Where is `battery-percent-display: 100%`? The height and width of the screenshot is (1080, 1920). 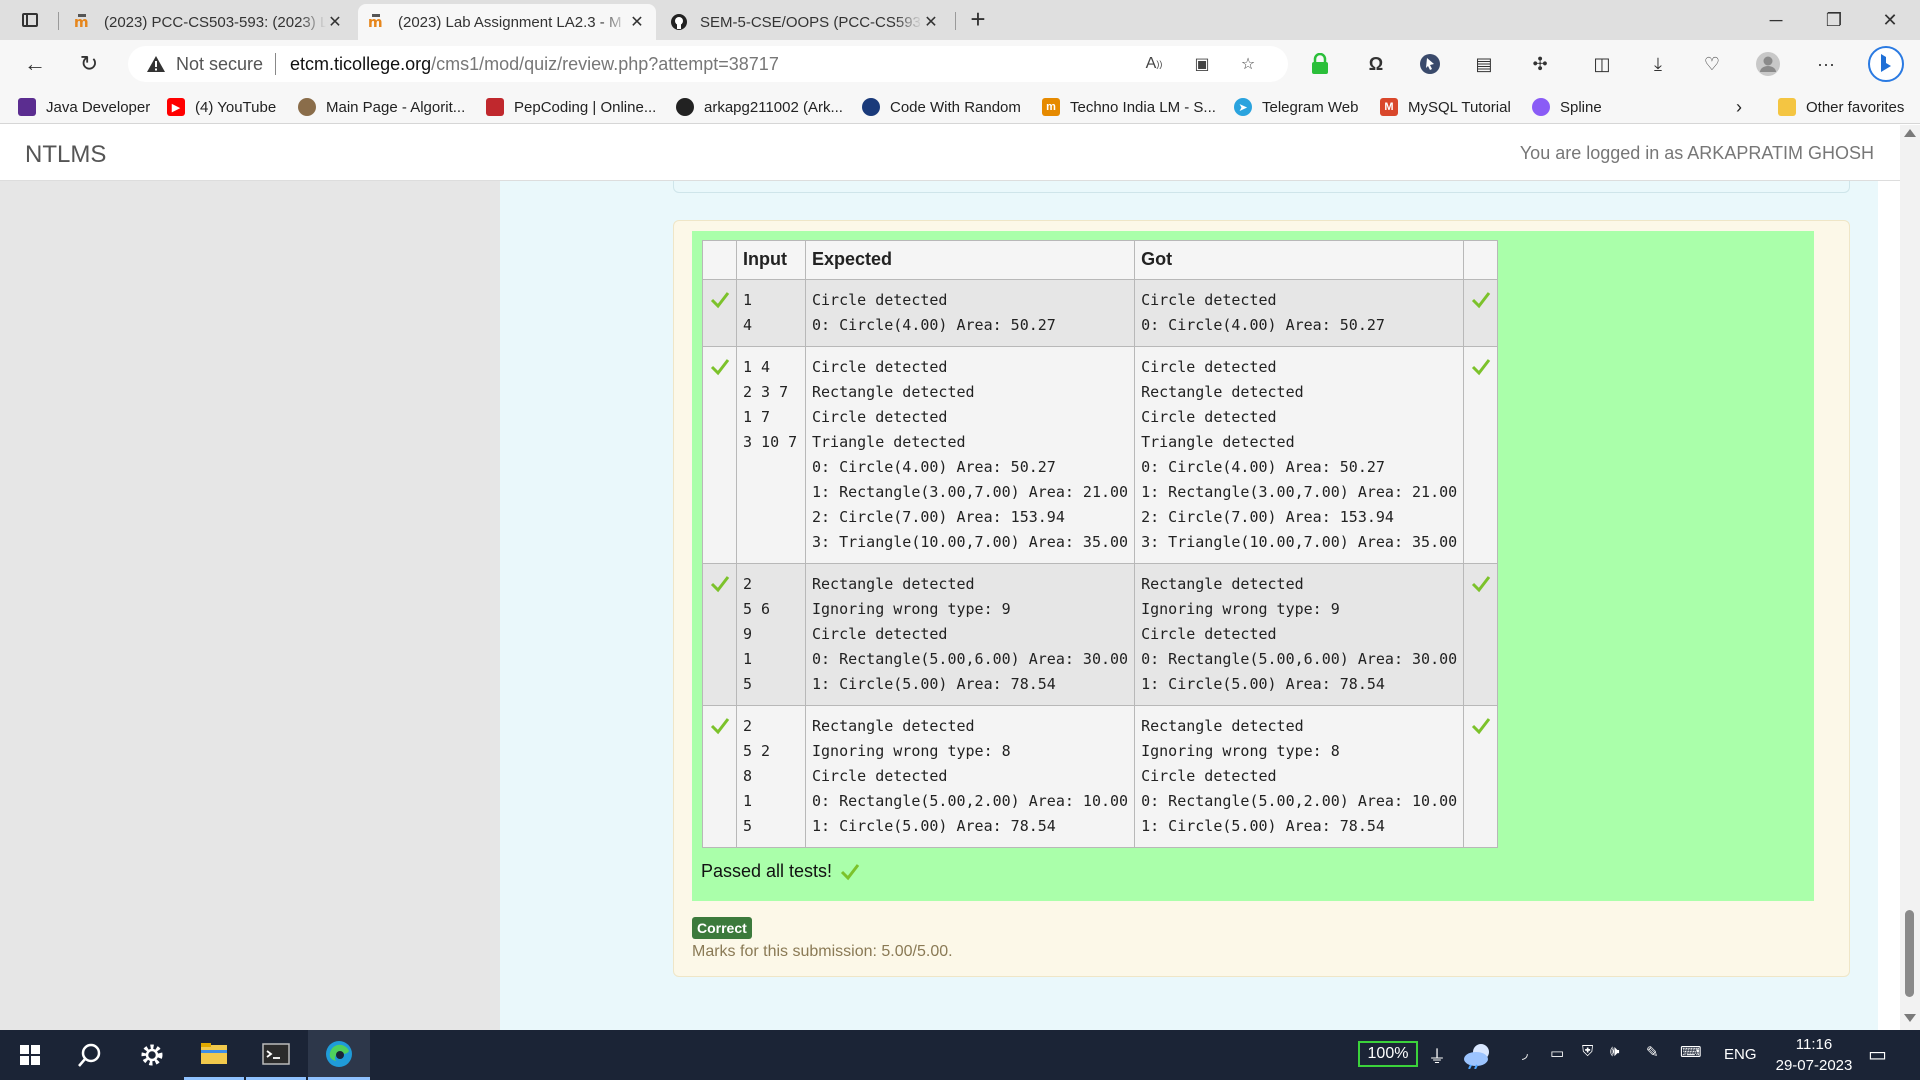 battery-percent-display: 100% is located at coordinates (1388, 1054).